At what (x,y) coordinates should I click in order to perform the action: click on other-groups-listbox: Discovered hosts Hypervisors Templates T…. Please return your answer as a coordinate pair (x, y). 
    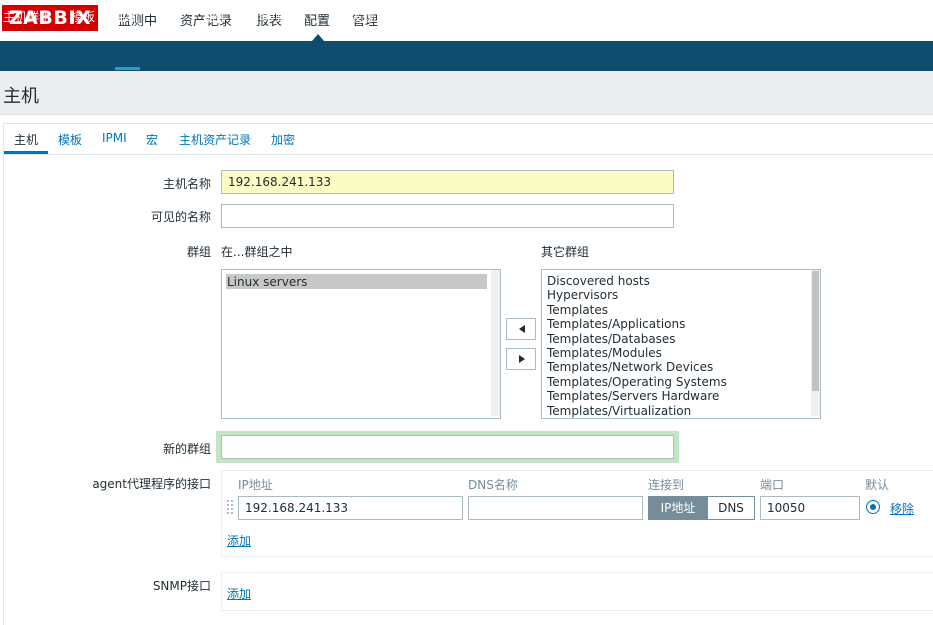
    Looking at the image, I should click on (681, 344).